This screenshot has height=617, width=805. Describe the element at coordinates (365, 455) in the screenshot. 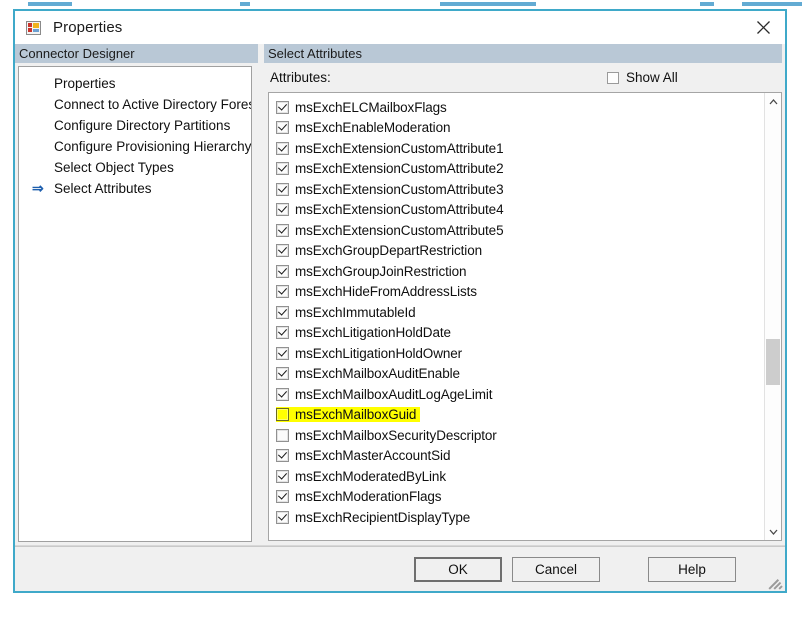

I see `attribute-row-content: msExchMasterAccountSid` at that location.